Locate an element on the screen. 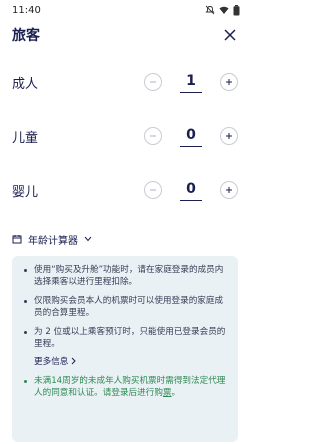 The width and height of the screenshot is (320, 444). age-calculator-toggle: 年龄计算器 is located at coordinates (52, 239).